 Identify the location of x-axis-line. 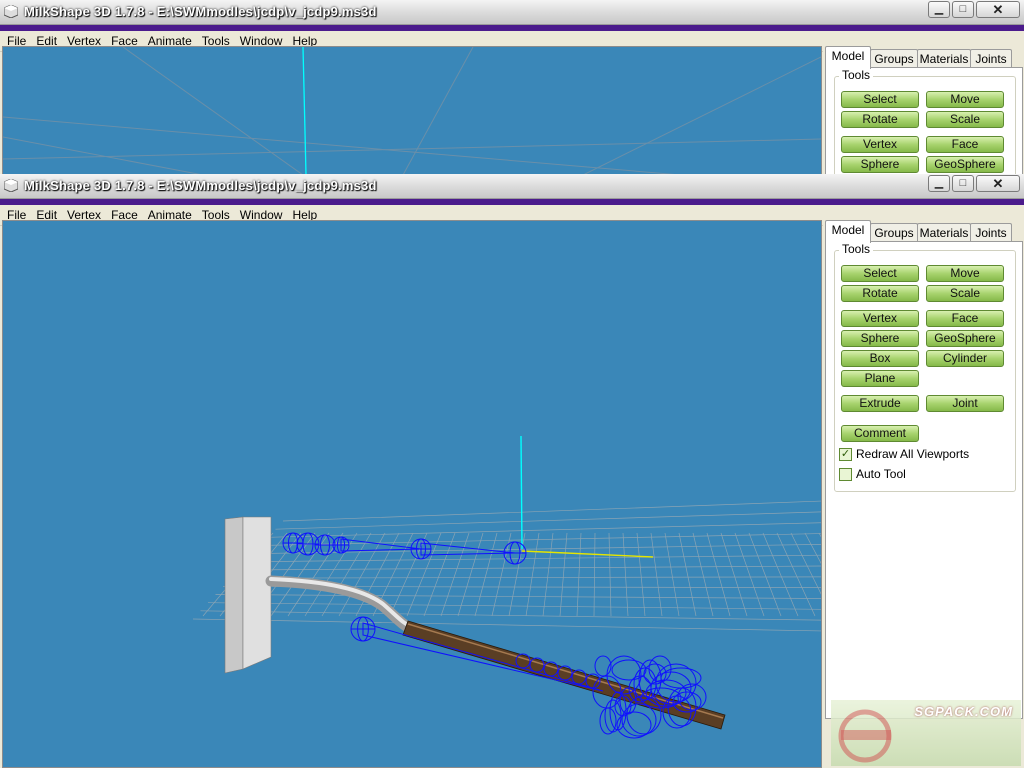
(587, 554).